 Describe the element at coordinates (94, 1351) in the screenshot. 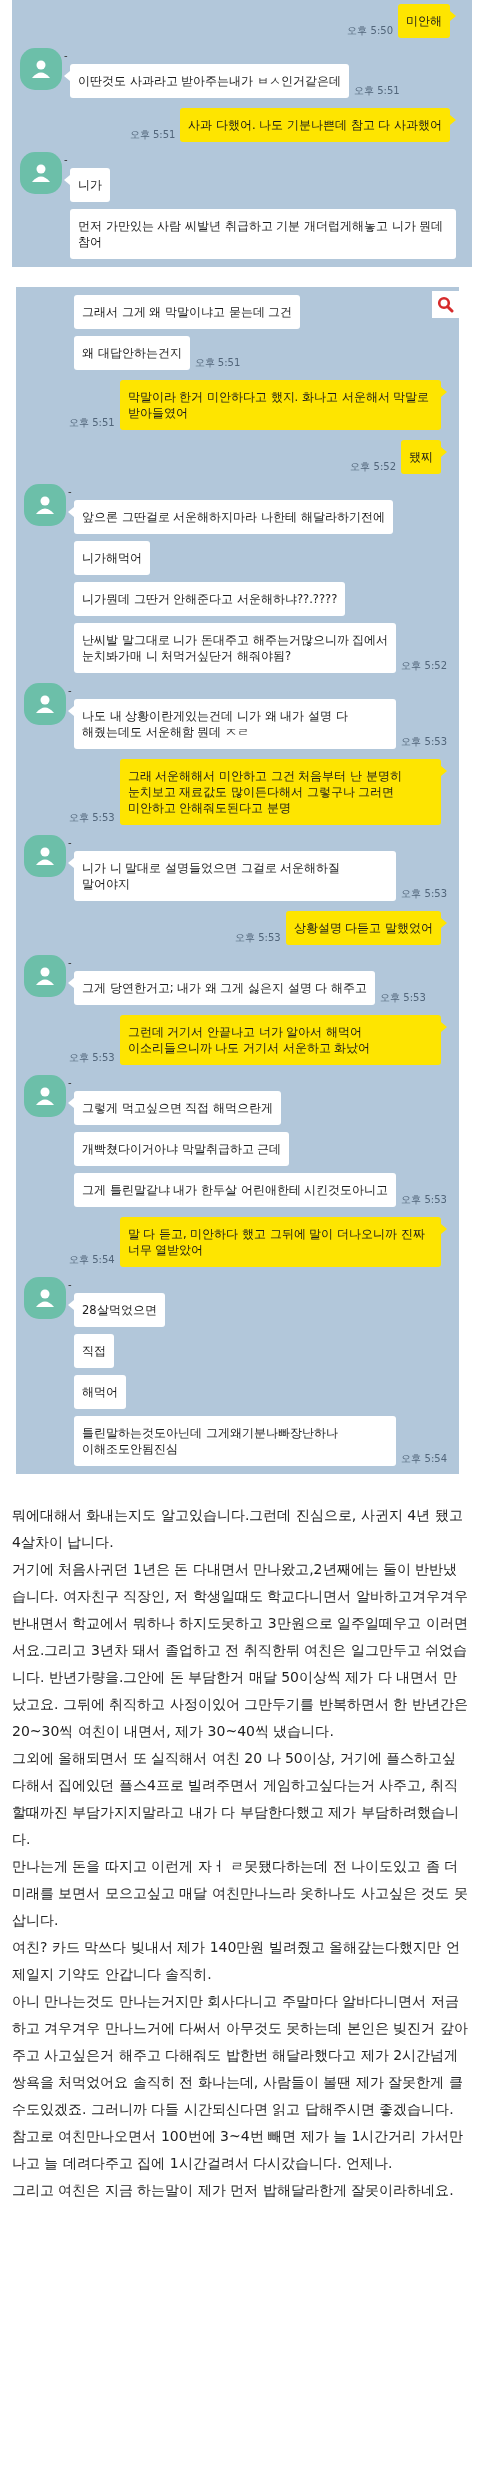

I see `received-message: 직접` at that location.